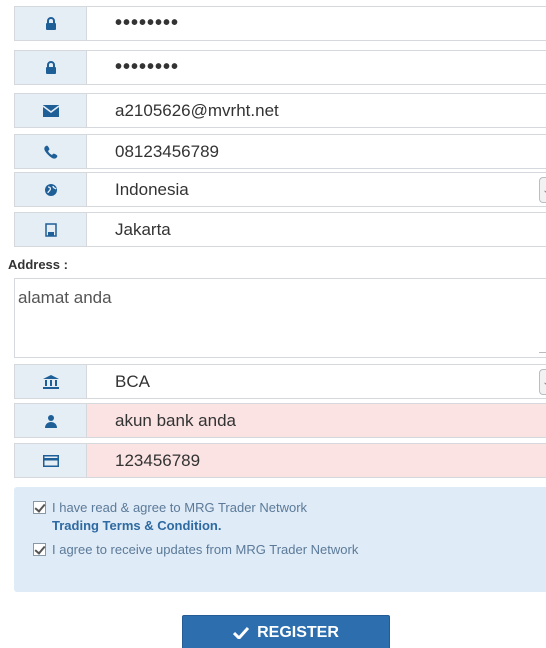 Image resolution: width=546 pixels, height=648 pixels. I want to click on account-name-input: akun bank anda, so click(316, 420).